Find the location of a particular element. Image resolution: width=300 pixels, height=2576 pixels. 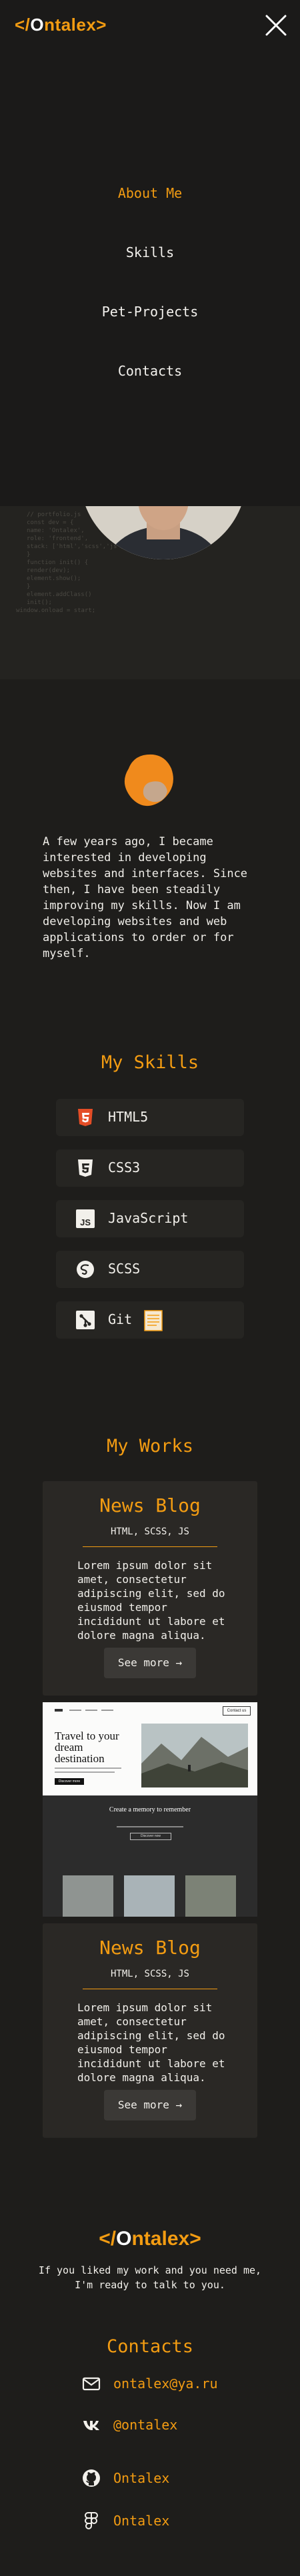

works-title: My Works is located at coordinates (150, 1446).